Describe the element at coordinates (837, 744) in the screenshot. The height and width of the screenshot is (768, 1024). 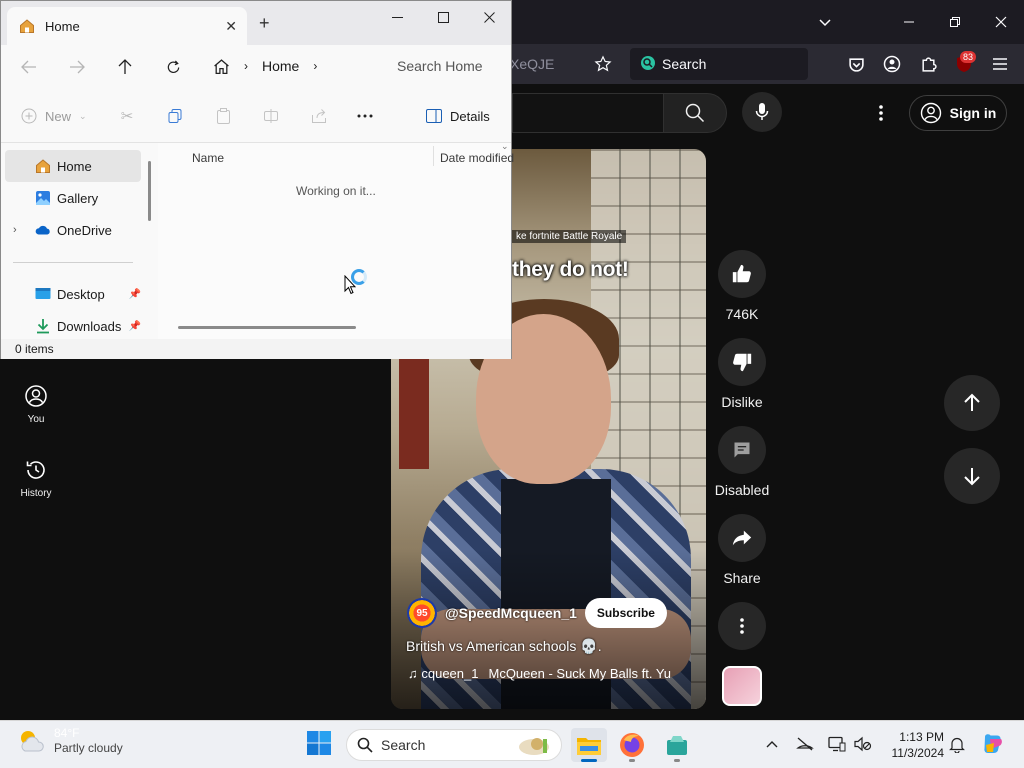
I see `display-icon` at that location.